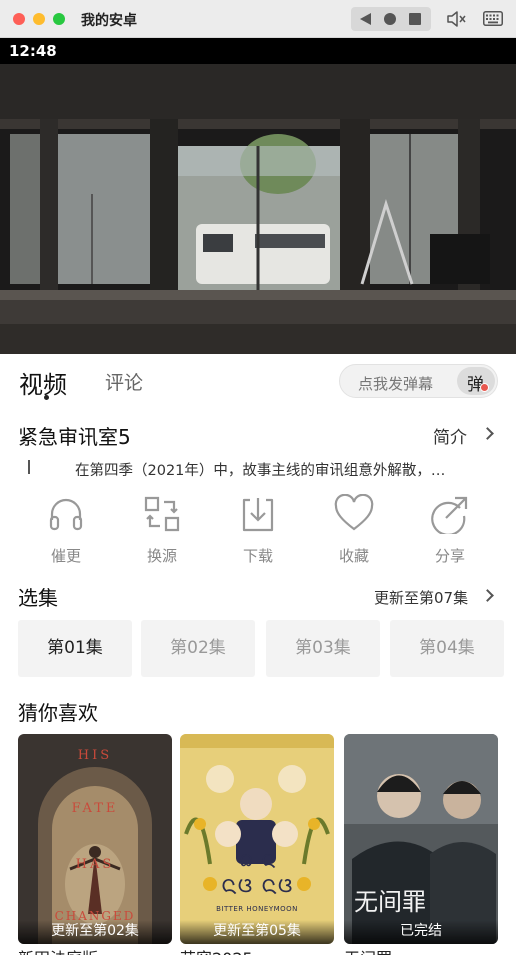 The image size is (516, 955). I want to click on poster-text: FATE, so click(95, 808).